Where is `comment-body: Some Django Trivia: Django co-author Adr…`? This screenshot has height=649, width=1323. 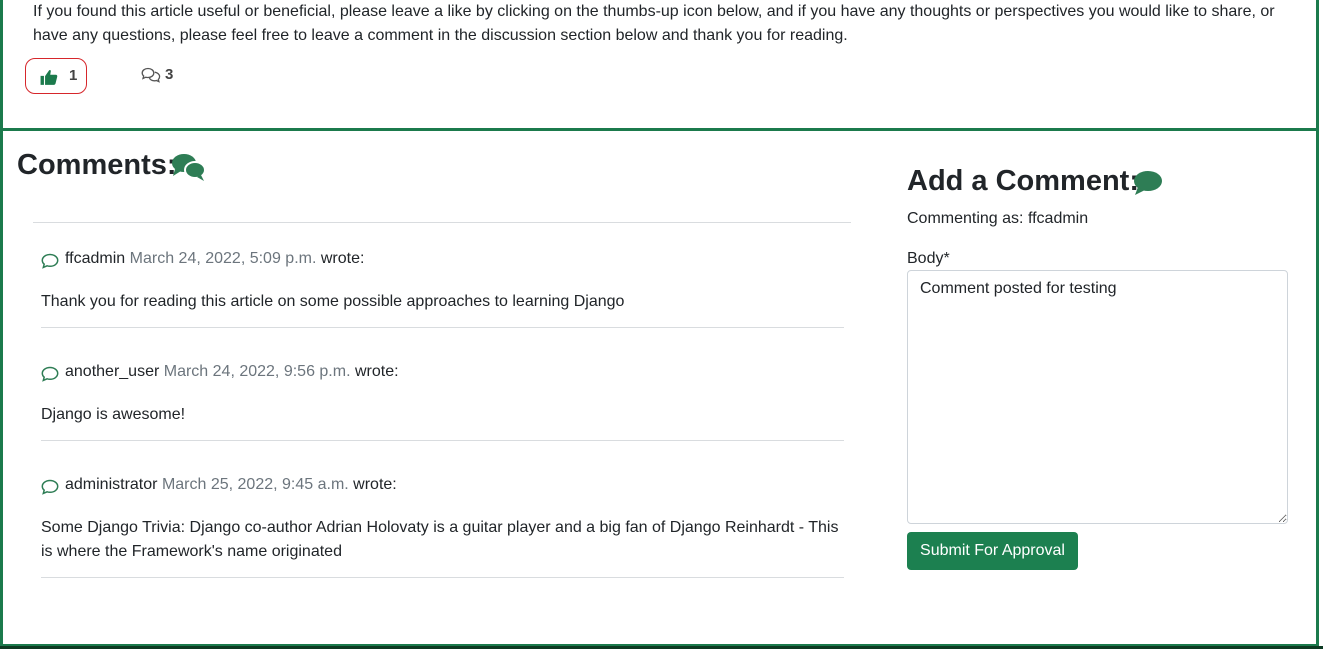
comment-body: Some Django Trivia: Django co-author Adr… is located at coordinates (440, 539).